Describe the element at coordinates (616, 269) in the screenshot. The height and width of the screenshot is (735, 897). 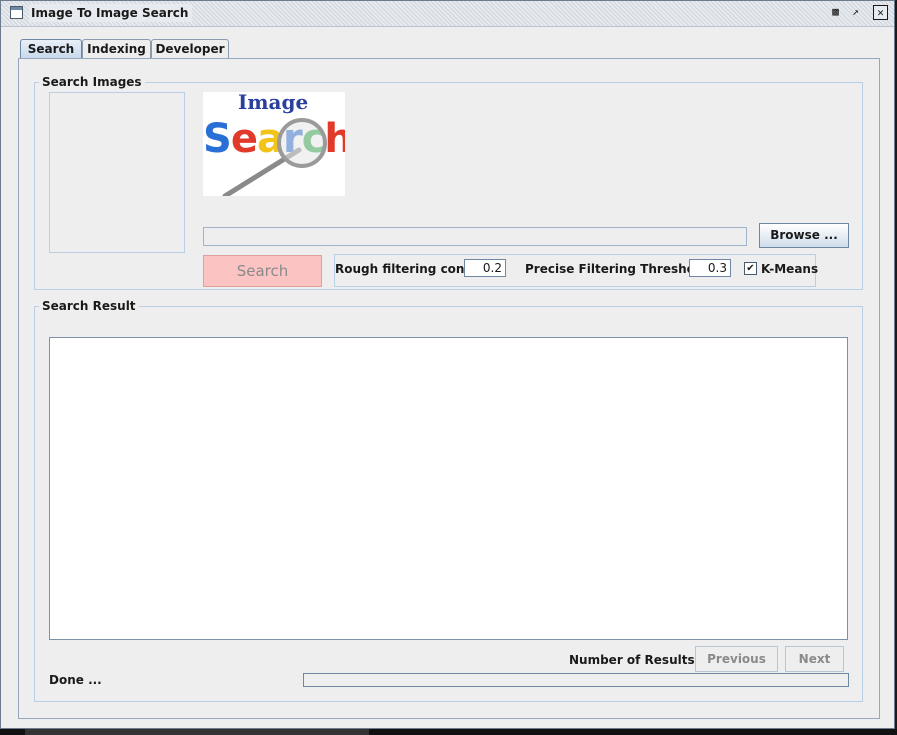
I see `precise-threshold-label: Precise Filtering Threshold` at that location.